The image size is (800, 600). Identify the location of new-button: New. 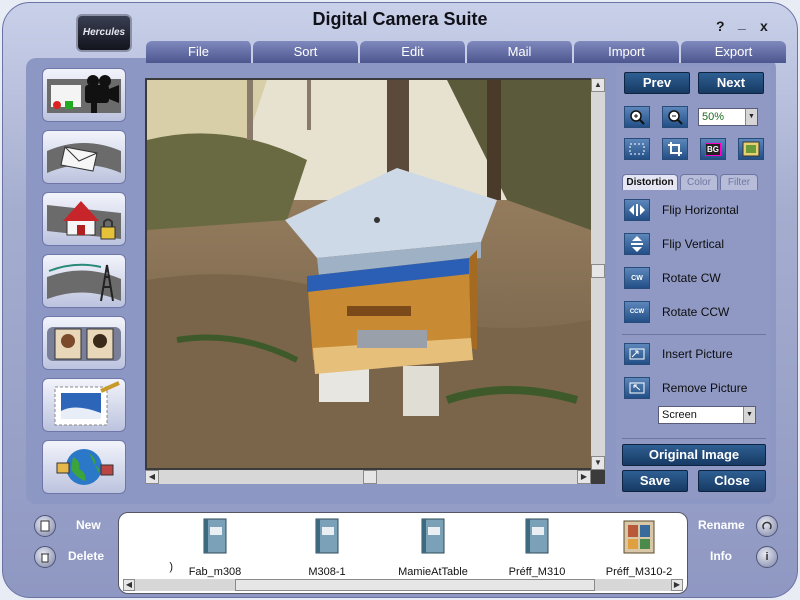
(88, 525).